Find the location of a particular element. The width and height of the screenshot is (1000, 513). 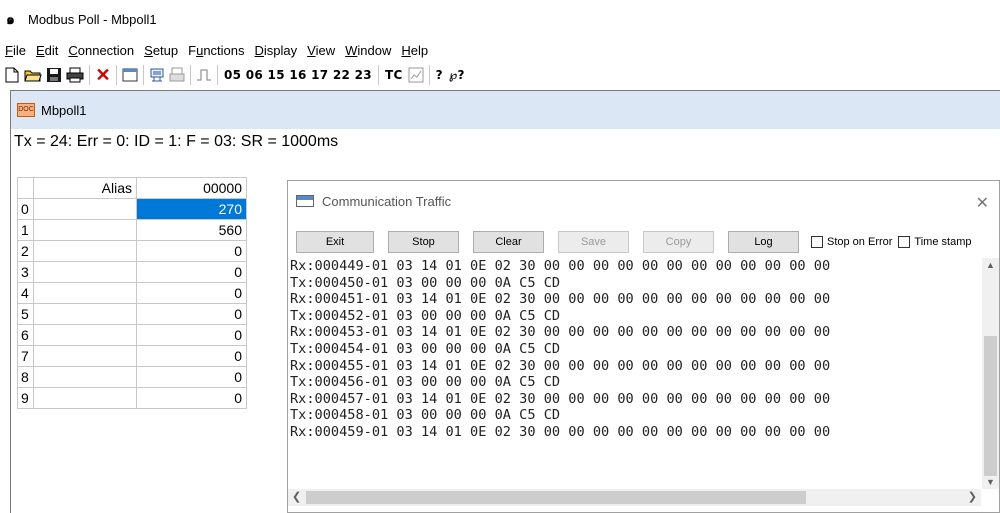

traffic-titlebar: Communication Traffic ✕ is located at coordinates (643, 201).